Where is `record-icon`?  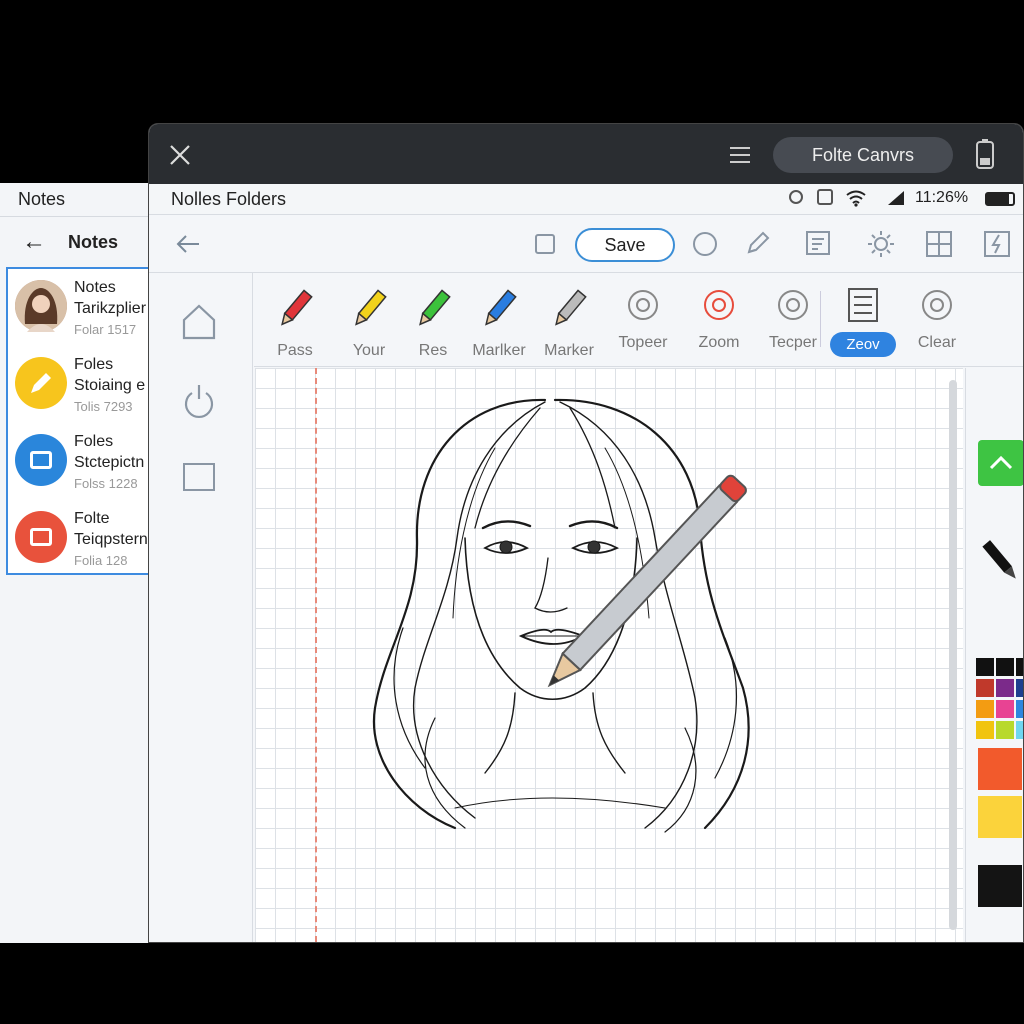 record-icon is located at coordinates (796, 197).